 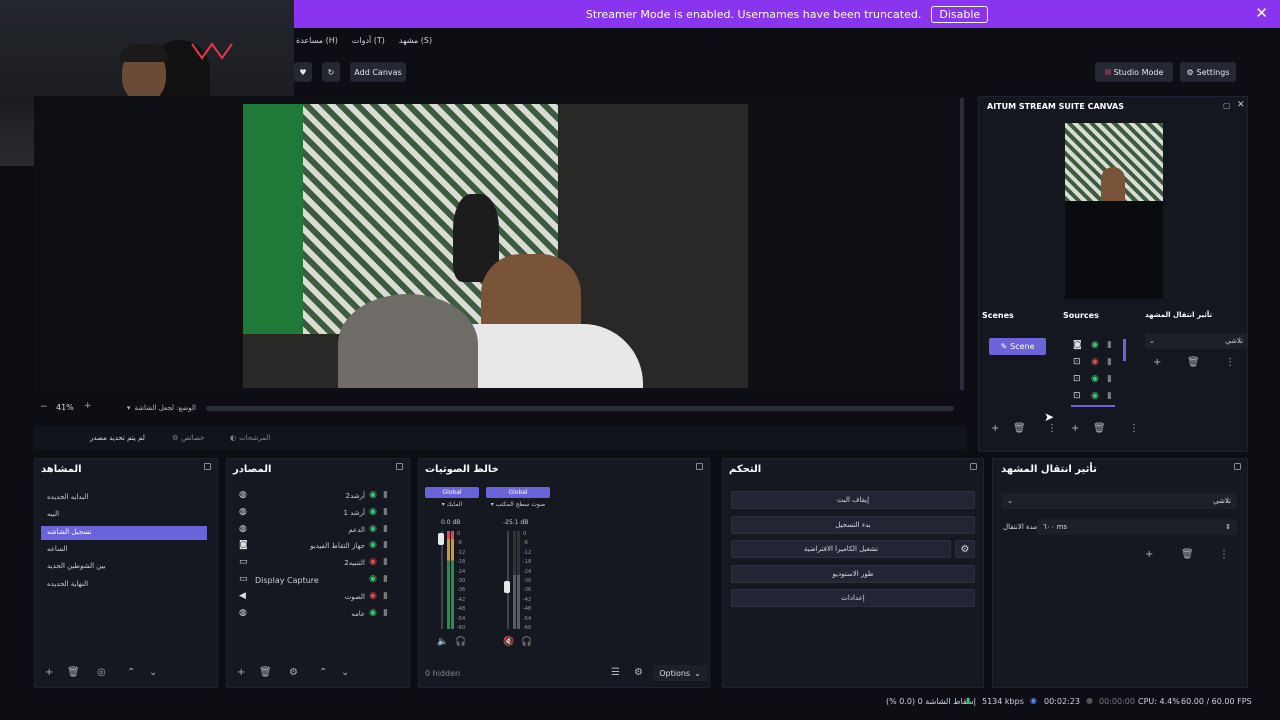 I want to click on vertical-scrollbar, so click(x=962, y=244).